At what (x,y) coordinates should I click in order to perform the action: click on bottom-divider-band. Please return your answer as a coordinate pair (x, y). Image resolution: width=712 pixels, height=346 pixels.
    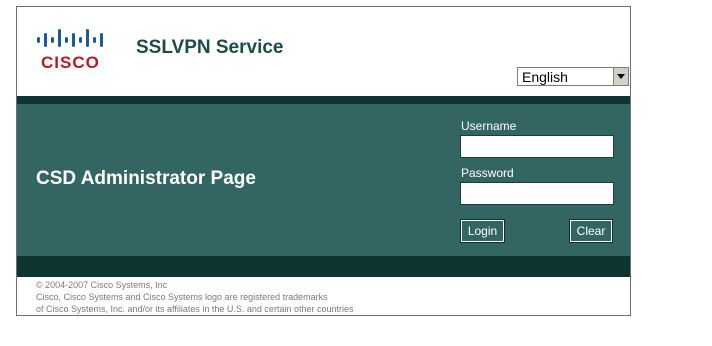
    Looking at the image, I should click on (323, 266).